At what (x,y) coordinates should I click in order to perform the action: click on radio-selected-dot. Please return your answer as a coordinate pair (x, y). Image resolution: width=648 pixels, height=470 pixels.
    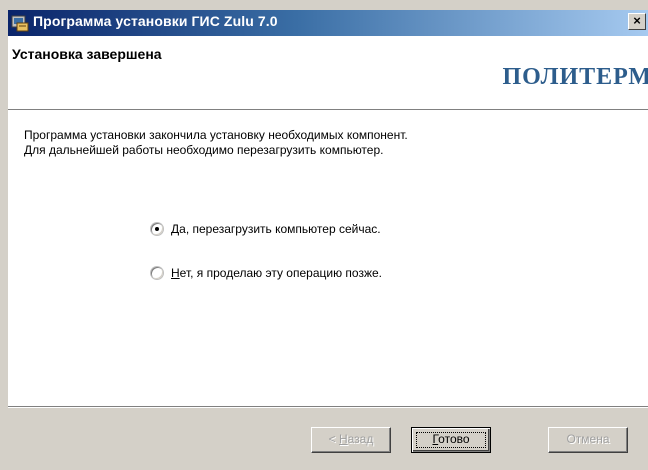
    Looking at the image, I should click on (157, 229).